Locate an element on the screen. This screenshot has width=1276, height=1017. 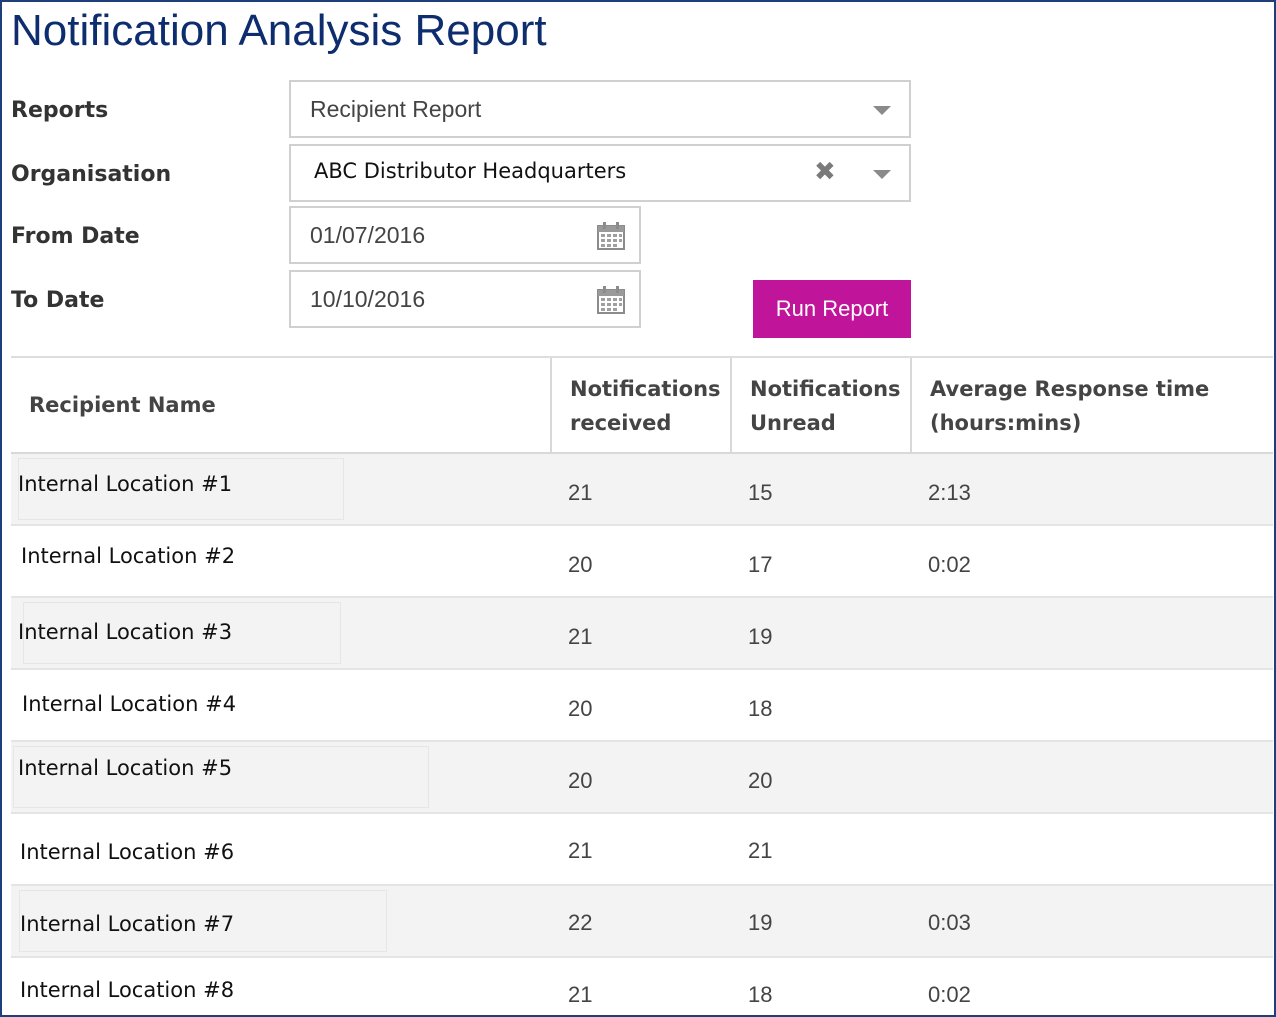
reports-select: Recipient Report is located at coordinates (600, 109).